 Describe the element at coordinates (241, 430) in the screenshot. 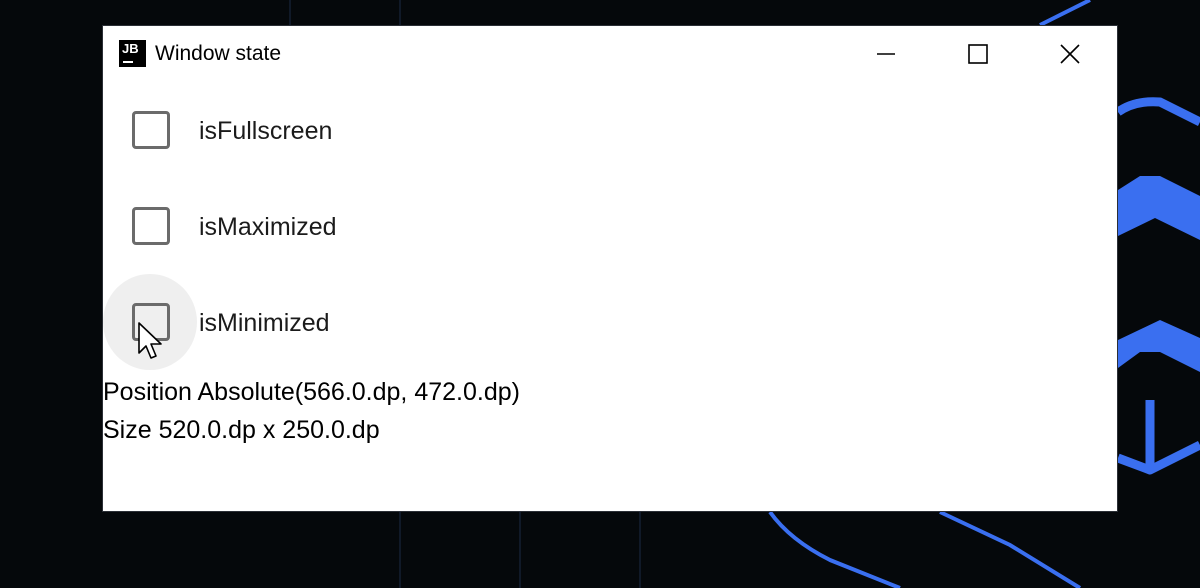

I see `size-readout: Size 520.0.dp x 250.0.dp` at that location.